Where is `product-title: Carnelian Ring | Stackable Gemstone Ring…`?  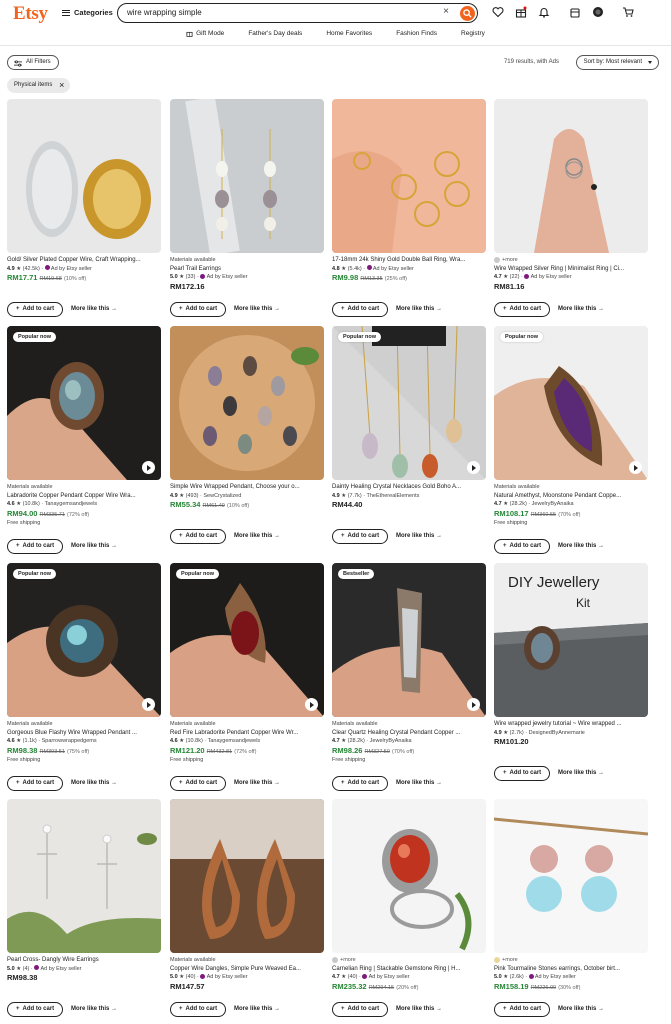 product-title: Carnelian Ring | Stackable Gemstone Ring… is located at coordinates (409, 969).